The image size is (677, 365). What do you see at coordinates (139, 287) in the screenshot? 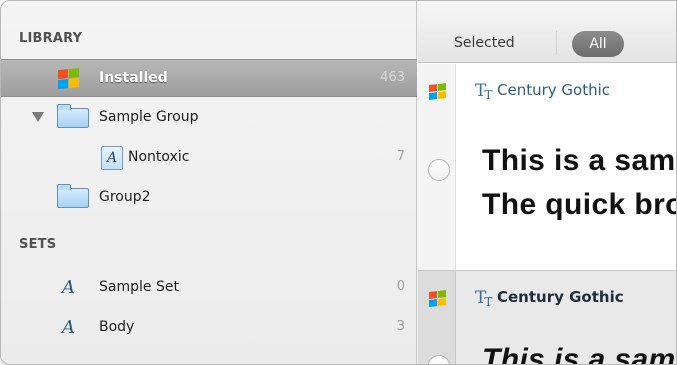
I see `sidebar-item-label: Sample Set` at bounding box center [139, 287].